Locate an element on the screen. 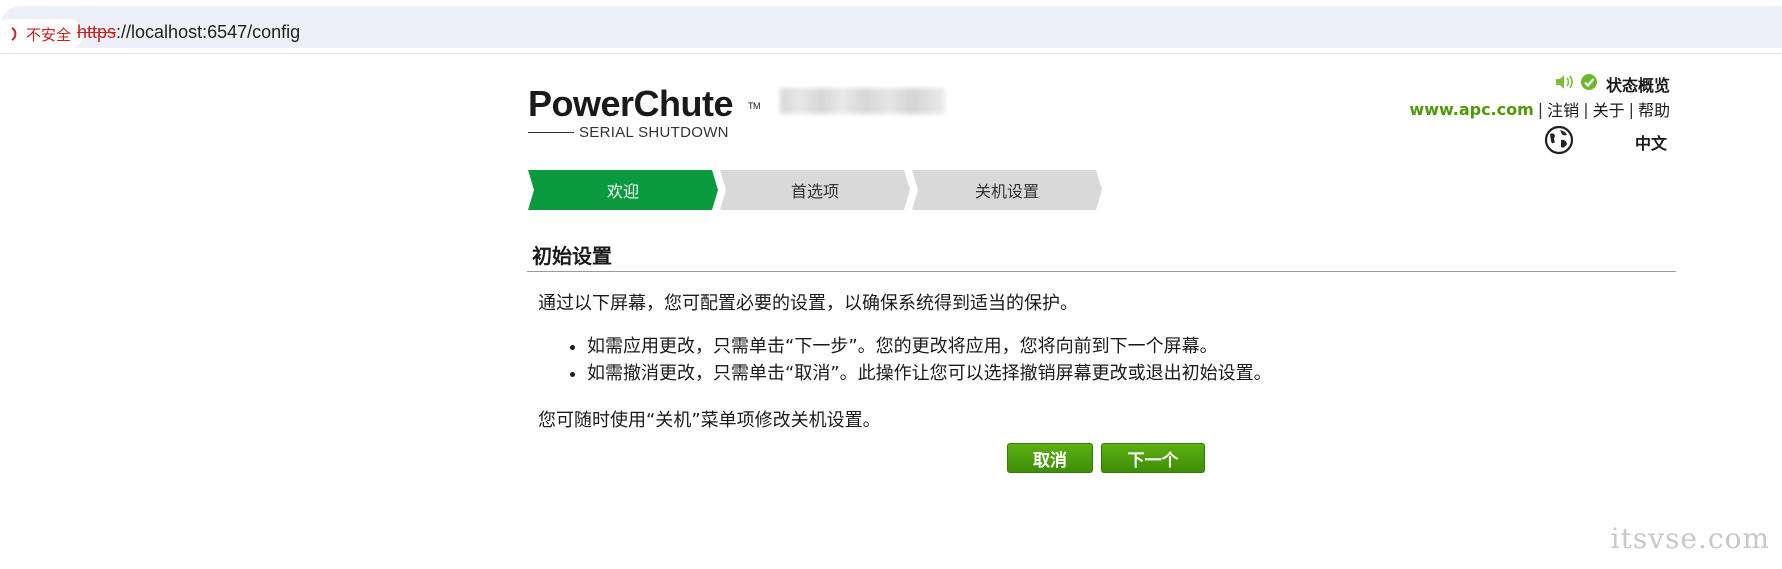 This screenshot has width=1782, height=569. browser-address-bar: 不安全 https://localhost:6547/config is located at coordinates (891, 27).